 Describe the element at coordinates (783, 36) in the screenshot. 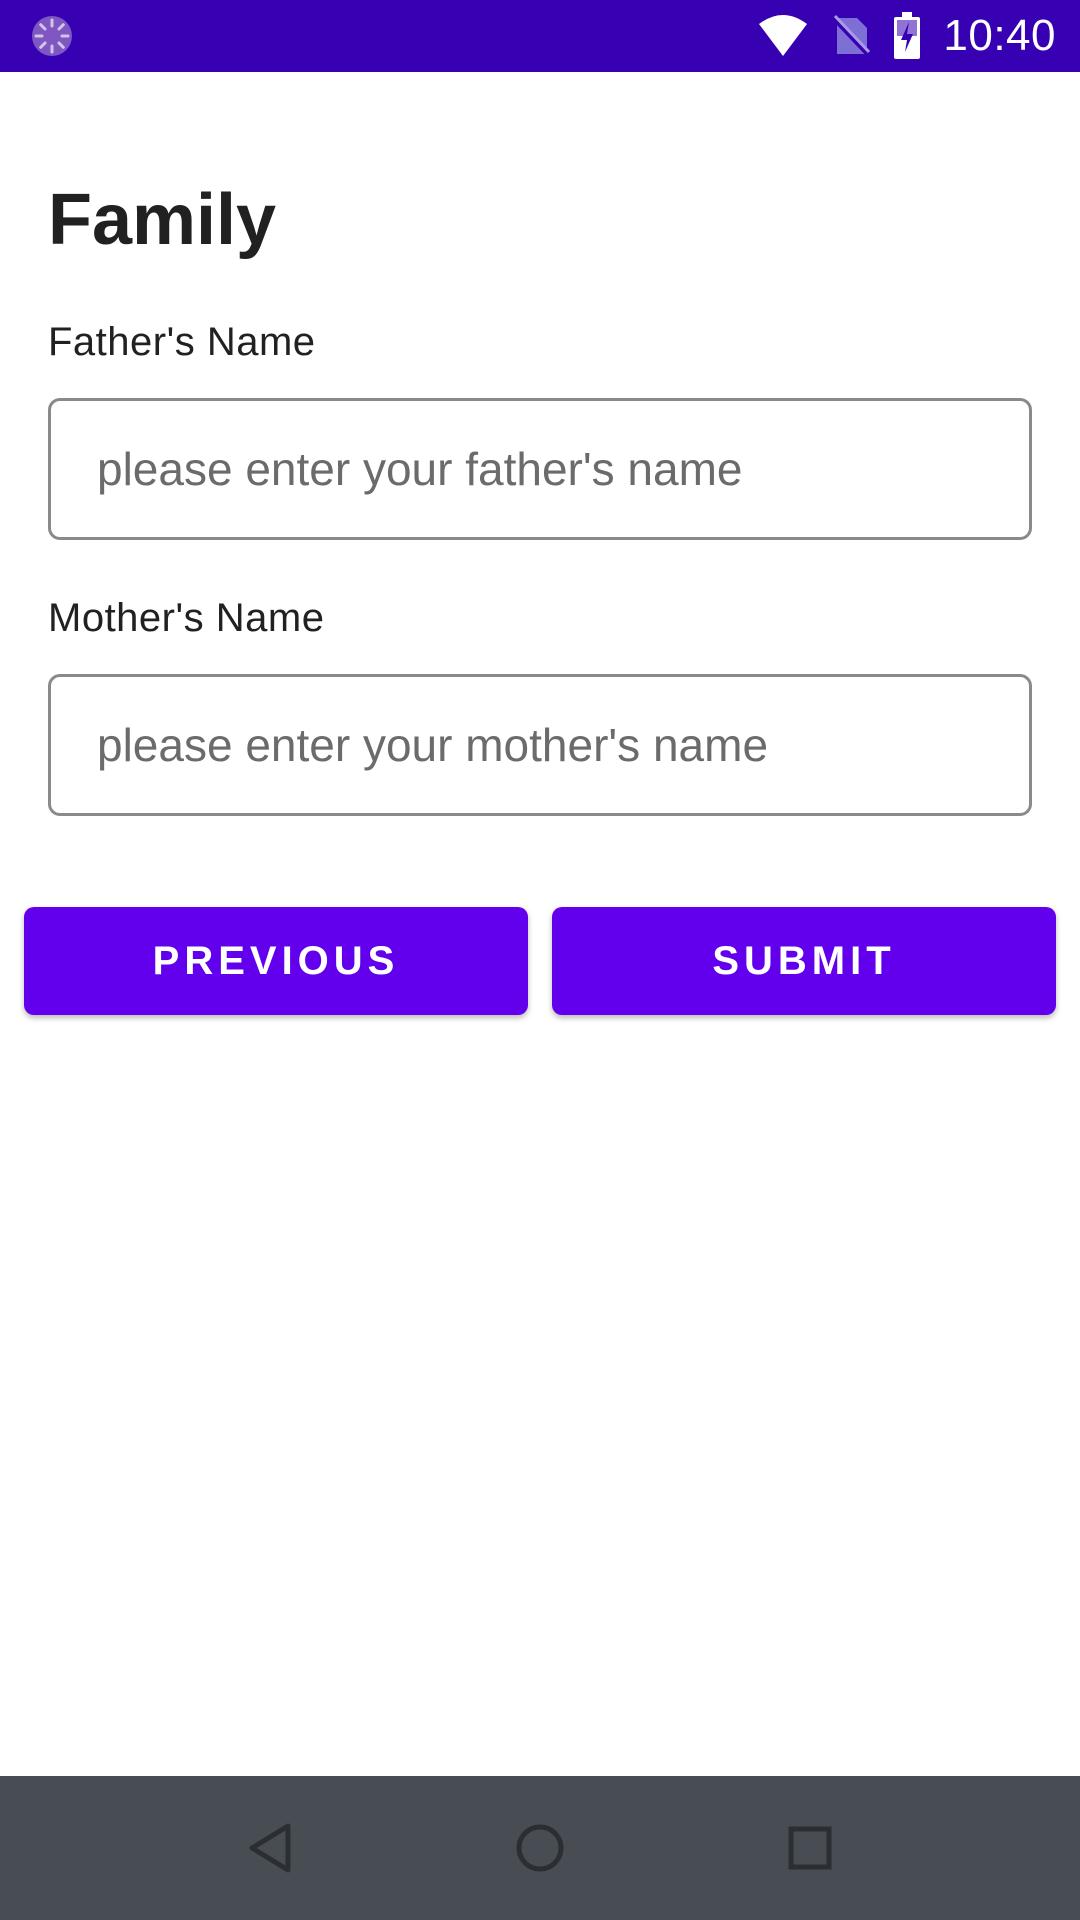

I see `wifi-icon` at that location.